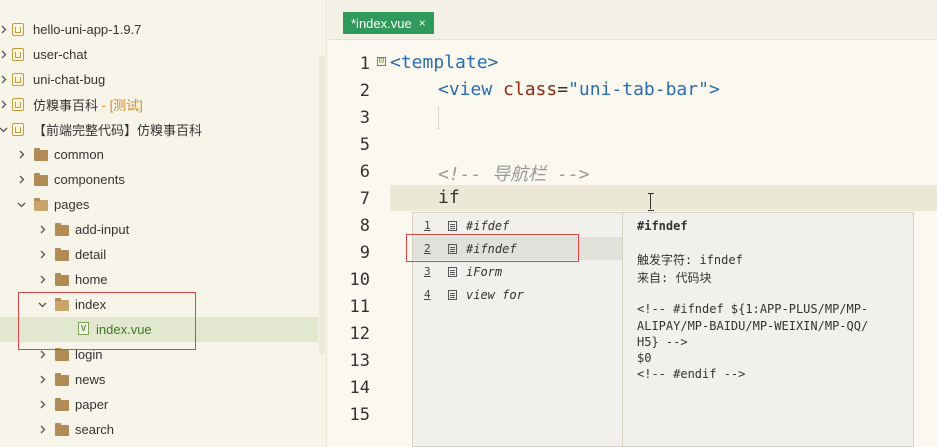 This screenshot has width=937, height=447. Describe the element at coordinates (381, 61) in the screenshot. I see `fold-icon: ⊟` at that location.